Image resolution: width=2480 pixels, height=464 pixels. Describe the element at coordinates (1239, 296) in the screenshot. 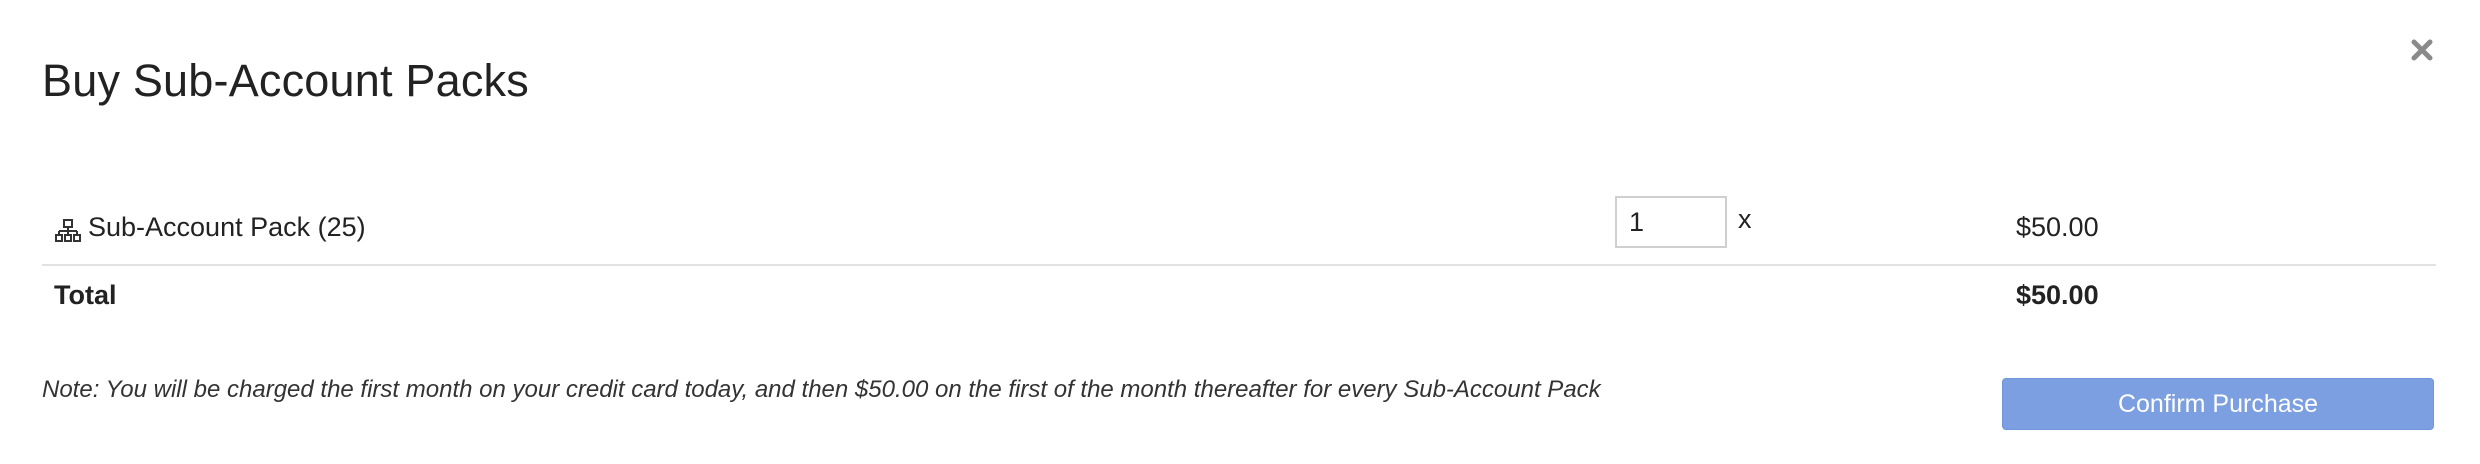

I see `total-row: Total $50.00` at that location.